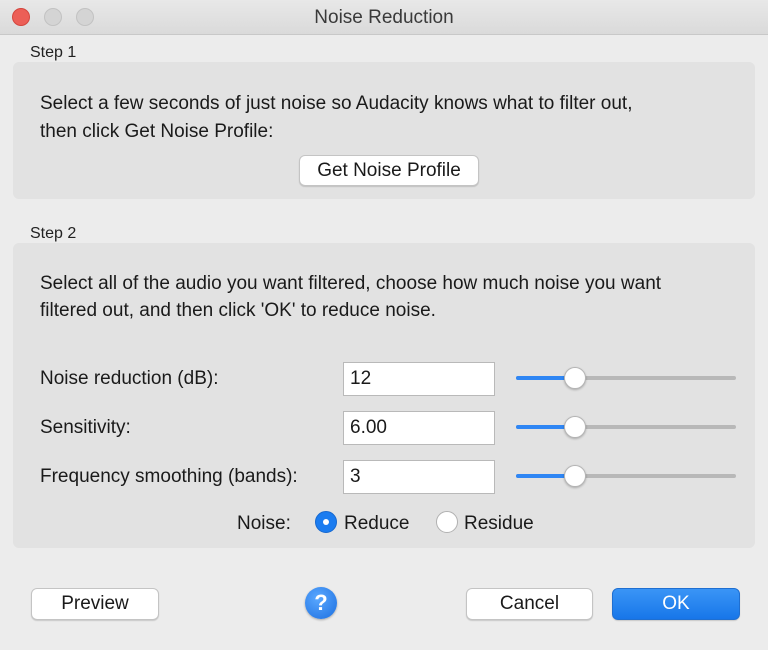  Describe the element at coordinates (419, 379) in the screenshot. I see `noise-reduction-field: 12` at that location.